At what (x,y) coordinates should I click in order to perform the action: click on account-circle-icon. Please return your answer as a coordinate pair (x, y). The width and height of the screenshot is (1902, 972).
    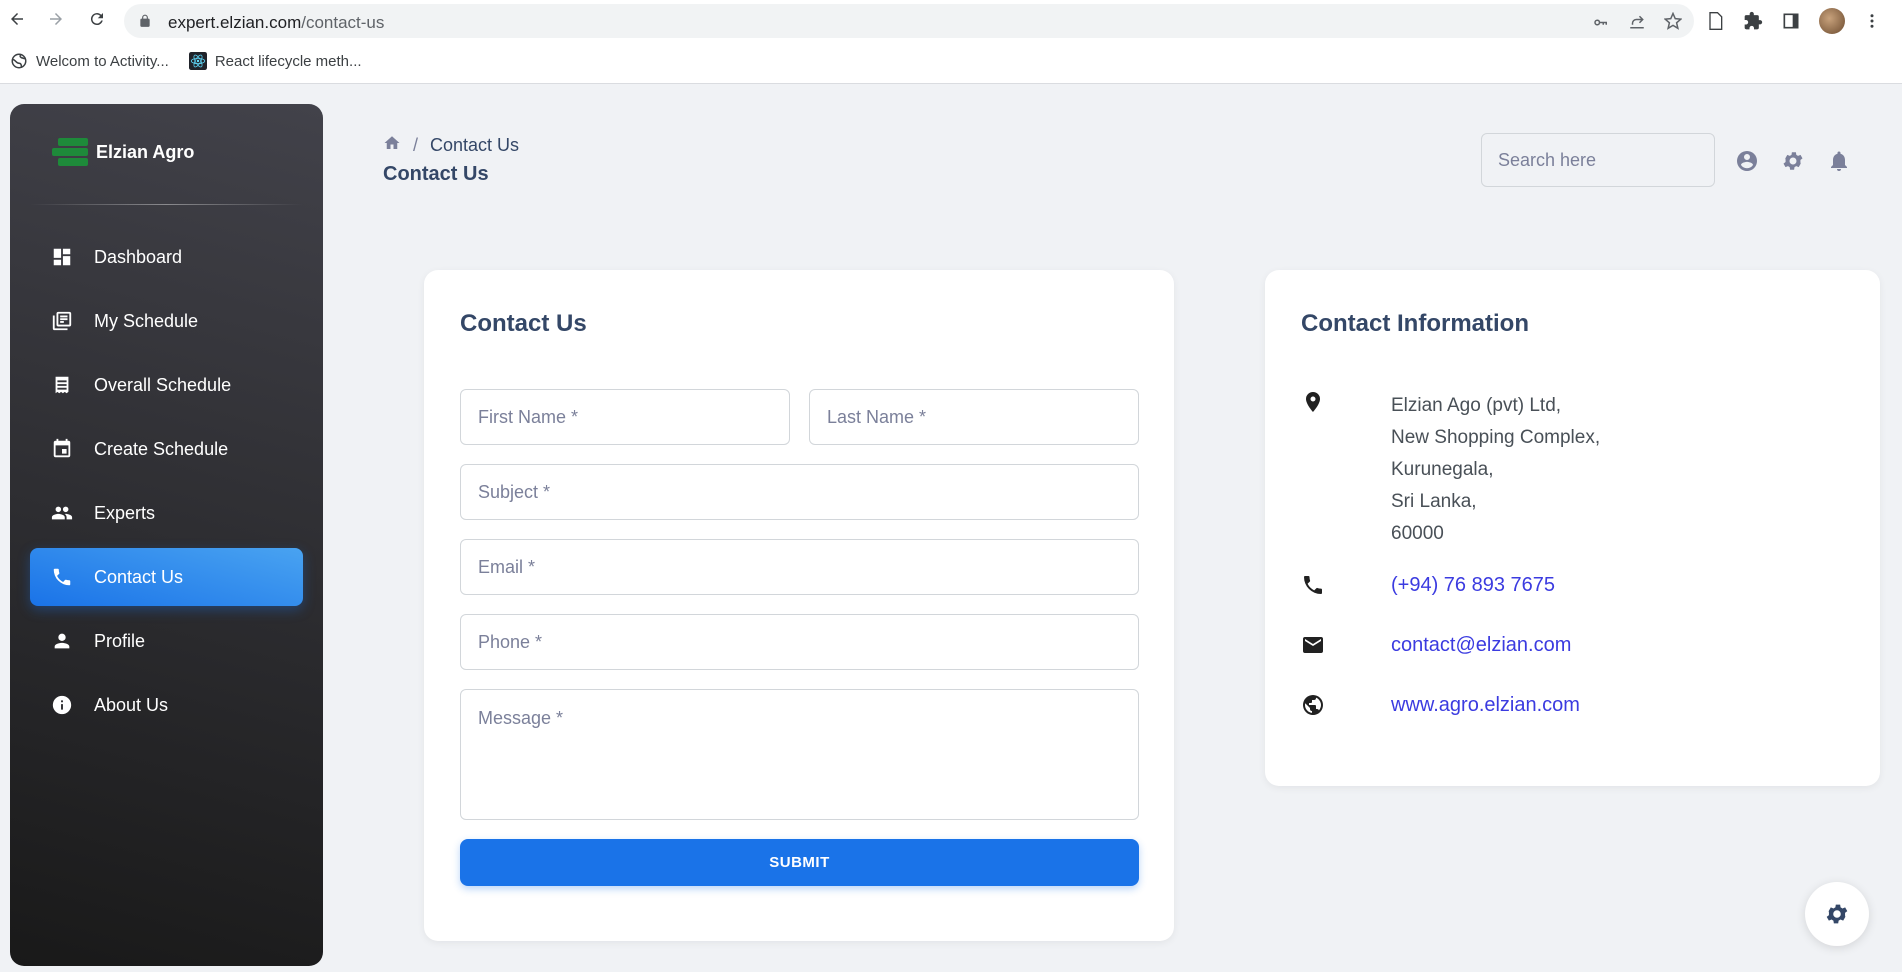
    Looking at the image, I should click on (1747, 161).